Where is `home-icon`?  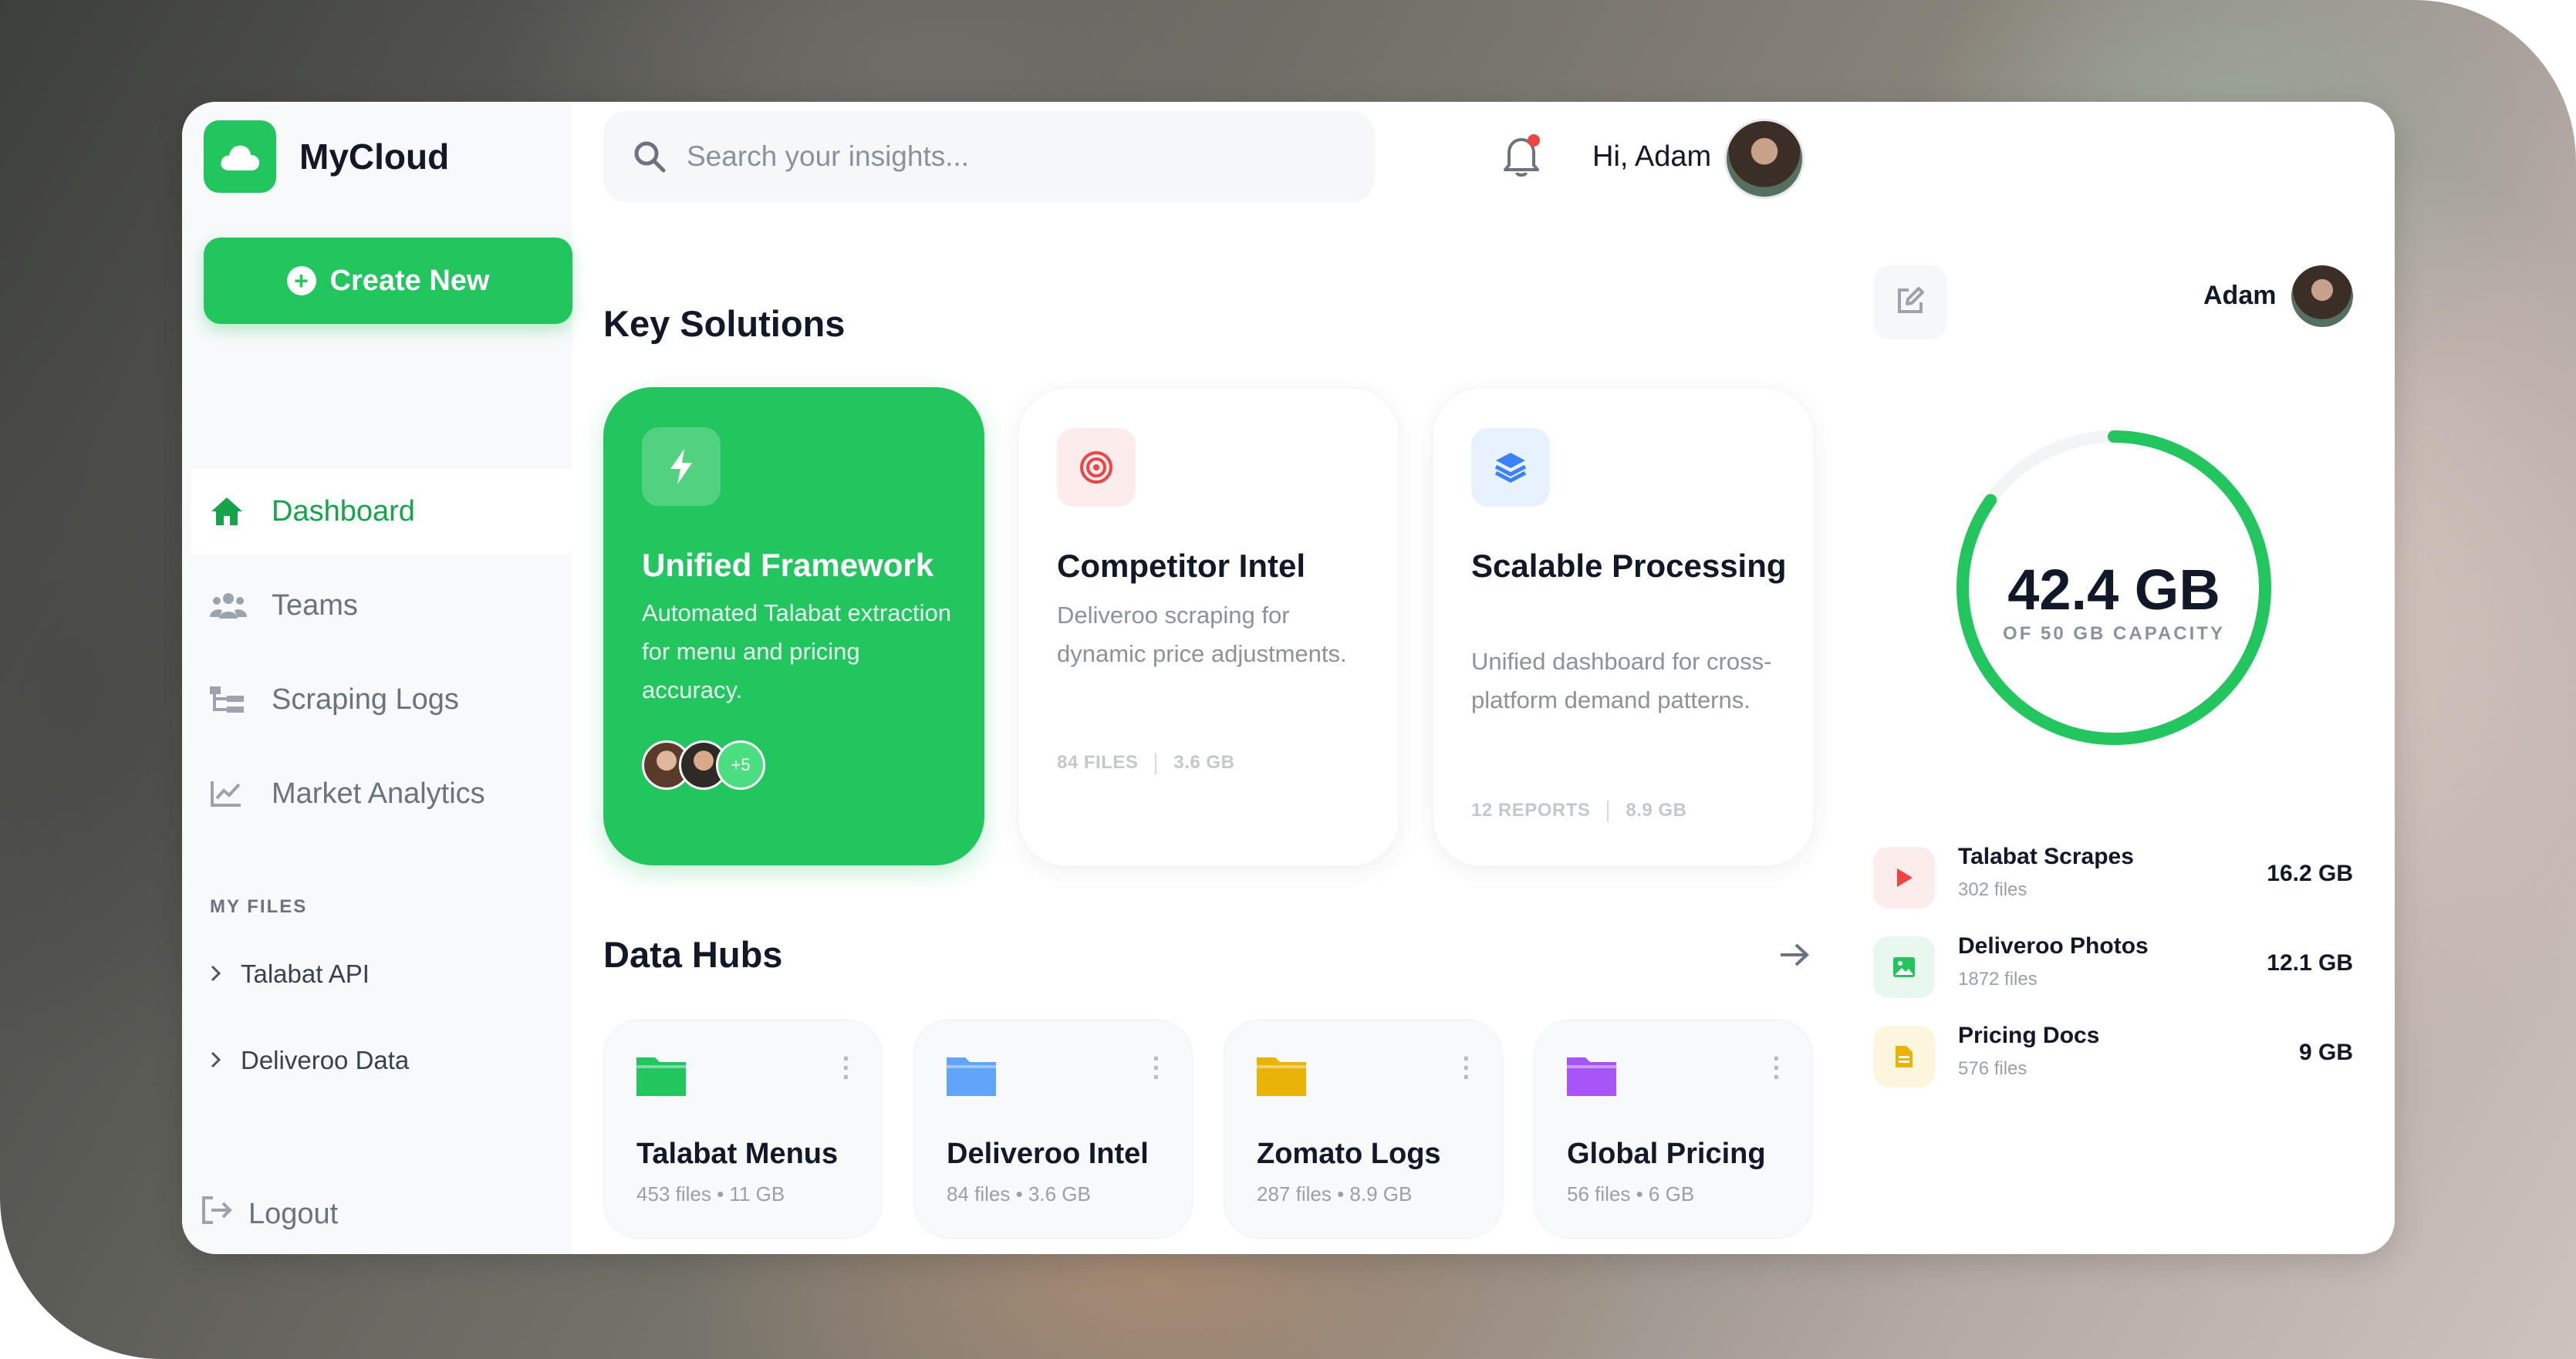
home-icon is located at coordinates (235, 511).